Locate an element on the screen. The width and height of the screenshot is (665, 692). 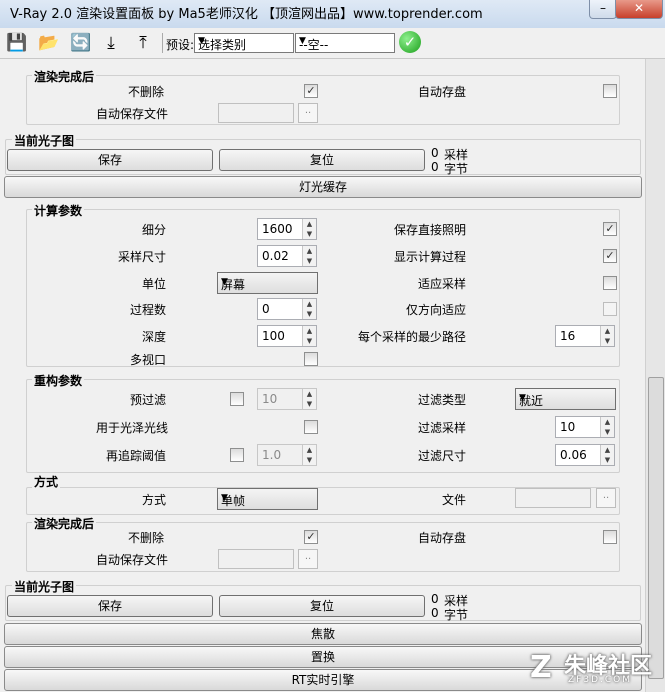
vertical-scrollbar is located at coordinates (655, 375).